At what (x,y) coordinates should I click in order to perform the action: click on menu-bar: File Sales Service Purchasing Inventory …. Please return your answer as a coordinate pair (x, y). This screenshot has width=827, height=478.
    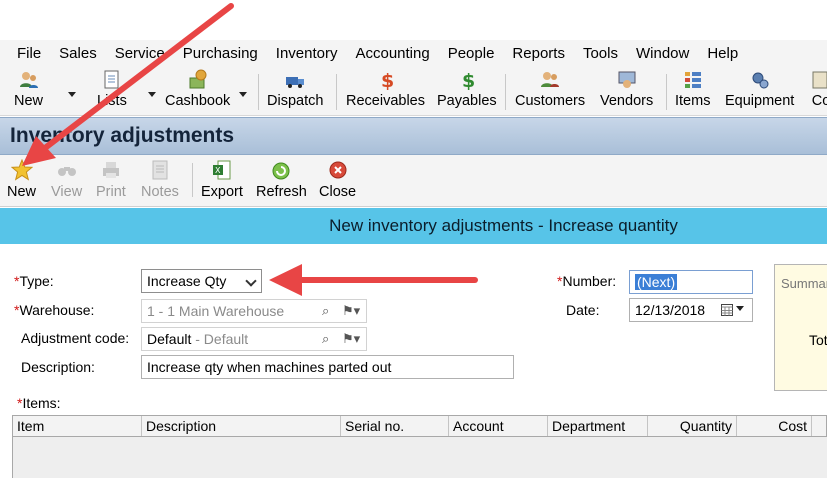
    Looking at the image, I should click on (413, 53).